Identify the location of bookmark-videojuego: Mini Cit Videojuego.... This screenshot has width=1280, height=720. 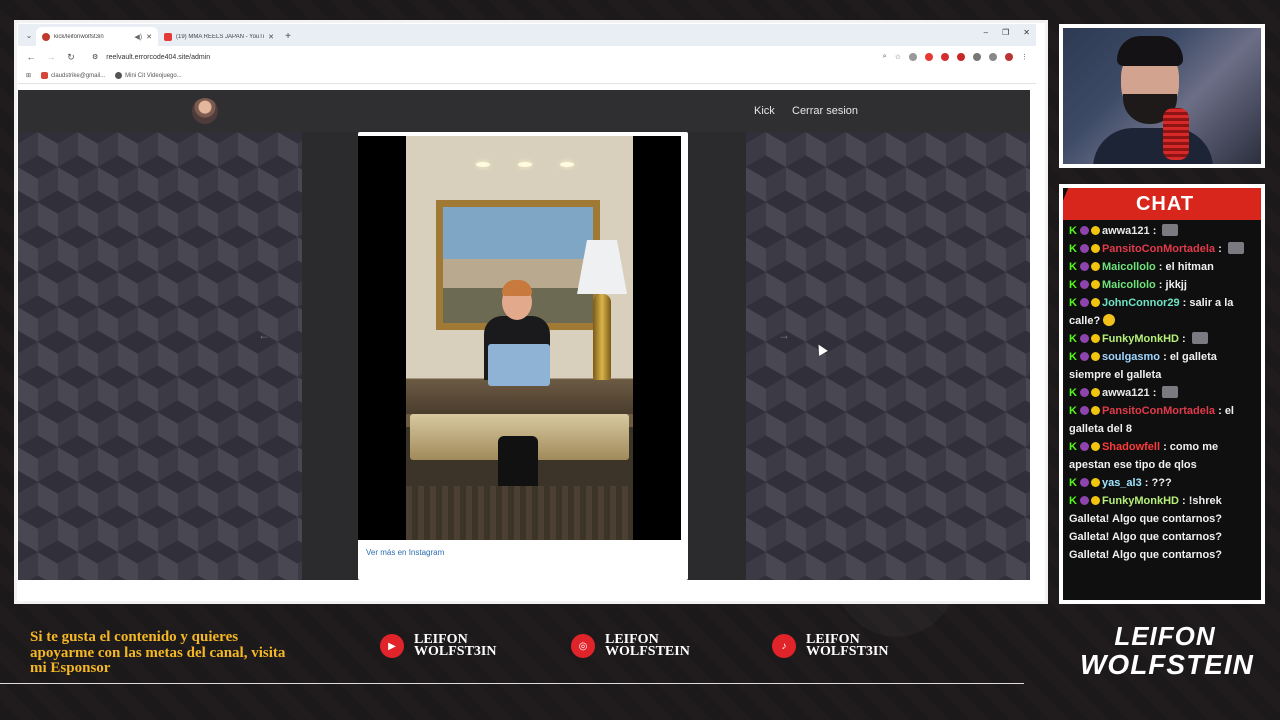
(148, 75).